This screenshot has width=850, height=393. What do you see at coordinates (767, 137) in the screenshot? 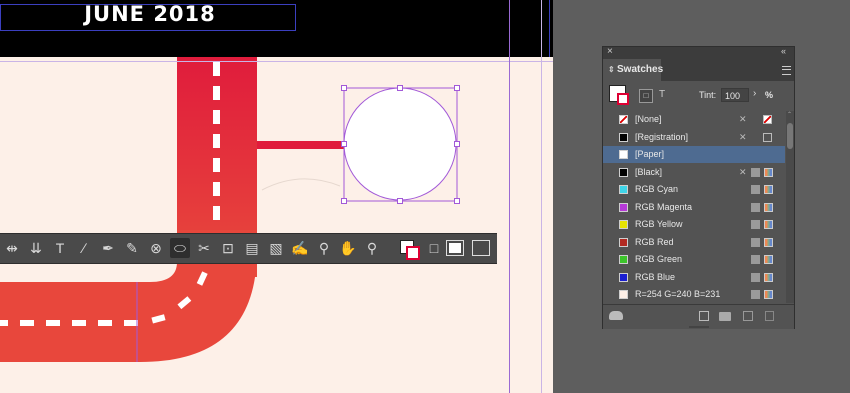
I see `registration-type-icon` at bounding box center [767, 137].